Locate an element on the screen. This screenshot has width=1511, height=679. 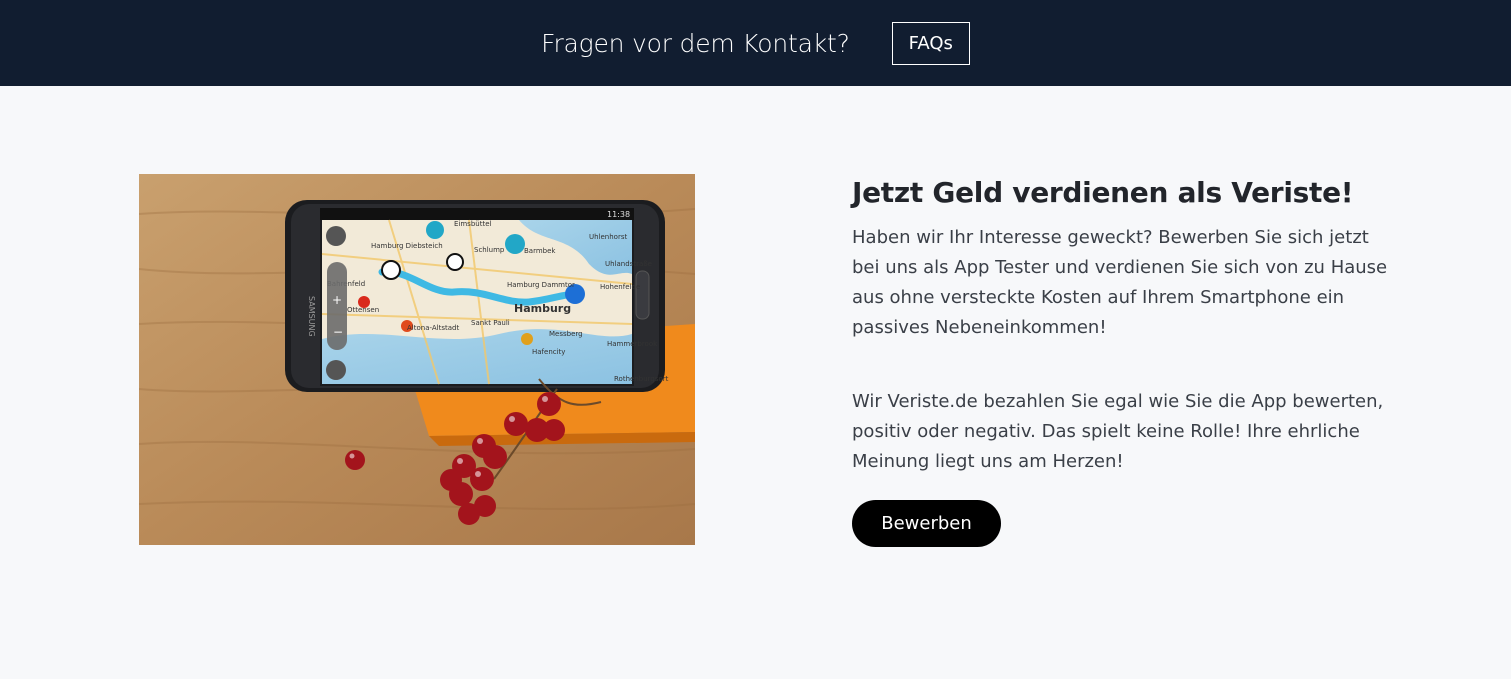
map-label: Uhlandstraße is located at coordinates (628, 264).